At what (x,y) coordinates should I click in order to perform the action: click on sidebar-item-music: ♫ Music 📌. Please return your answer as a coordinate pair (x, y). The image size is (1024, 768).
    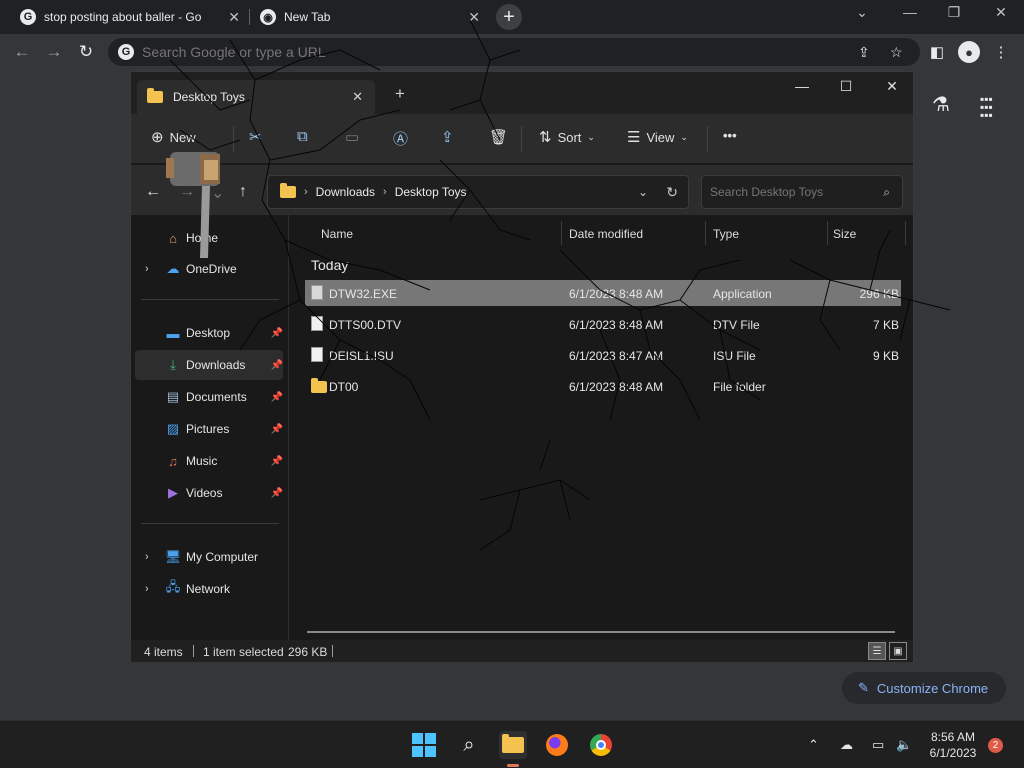
    Looking at the image, I should click on (209, 461).